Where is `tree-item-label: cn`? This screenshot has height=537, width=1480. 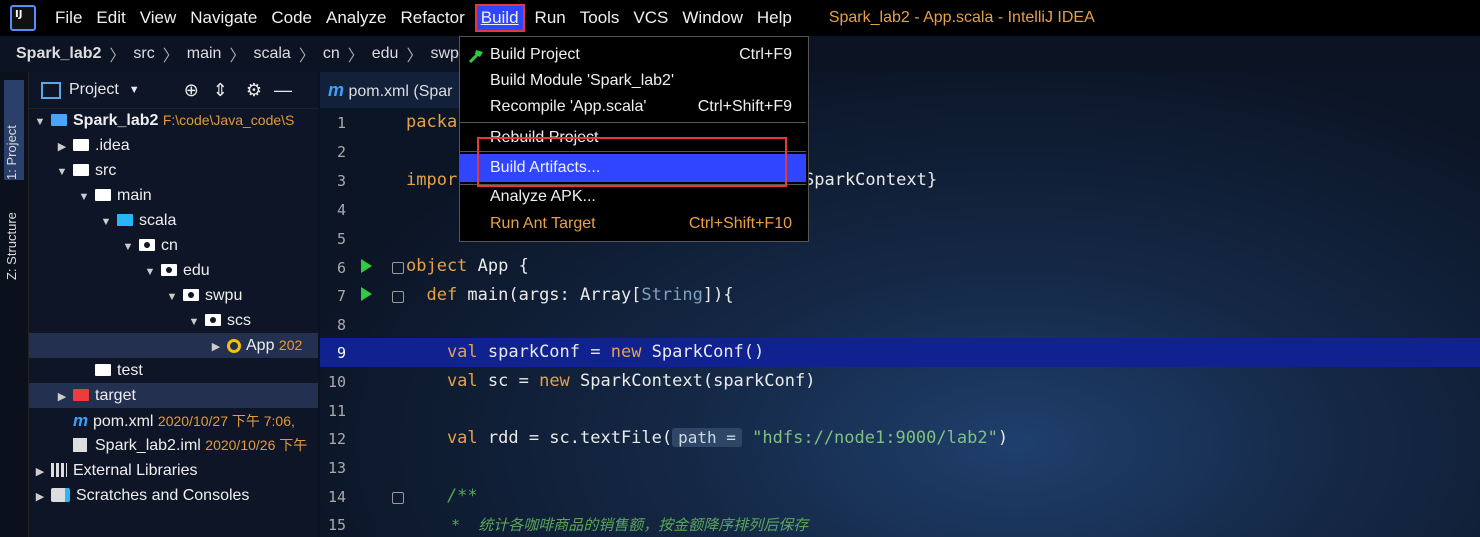 tree-item-label: cn is located at coordinates (169, 245).